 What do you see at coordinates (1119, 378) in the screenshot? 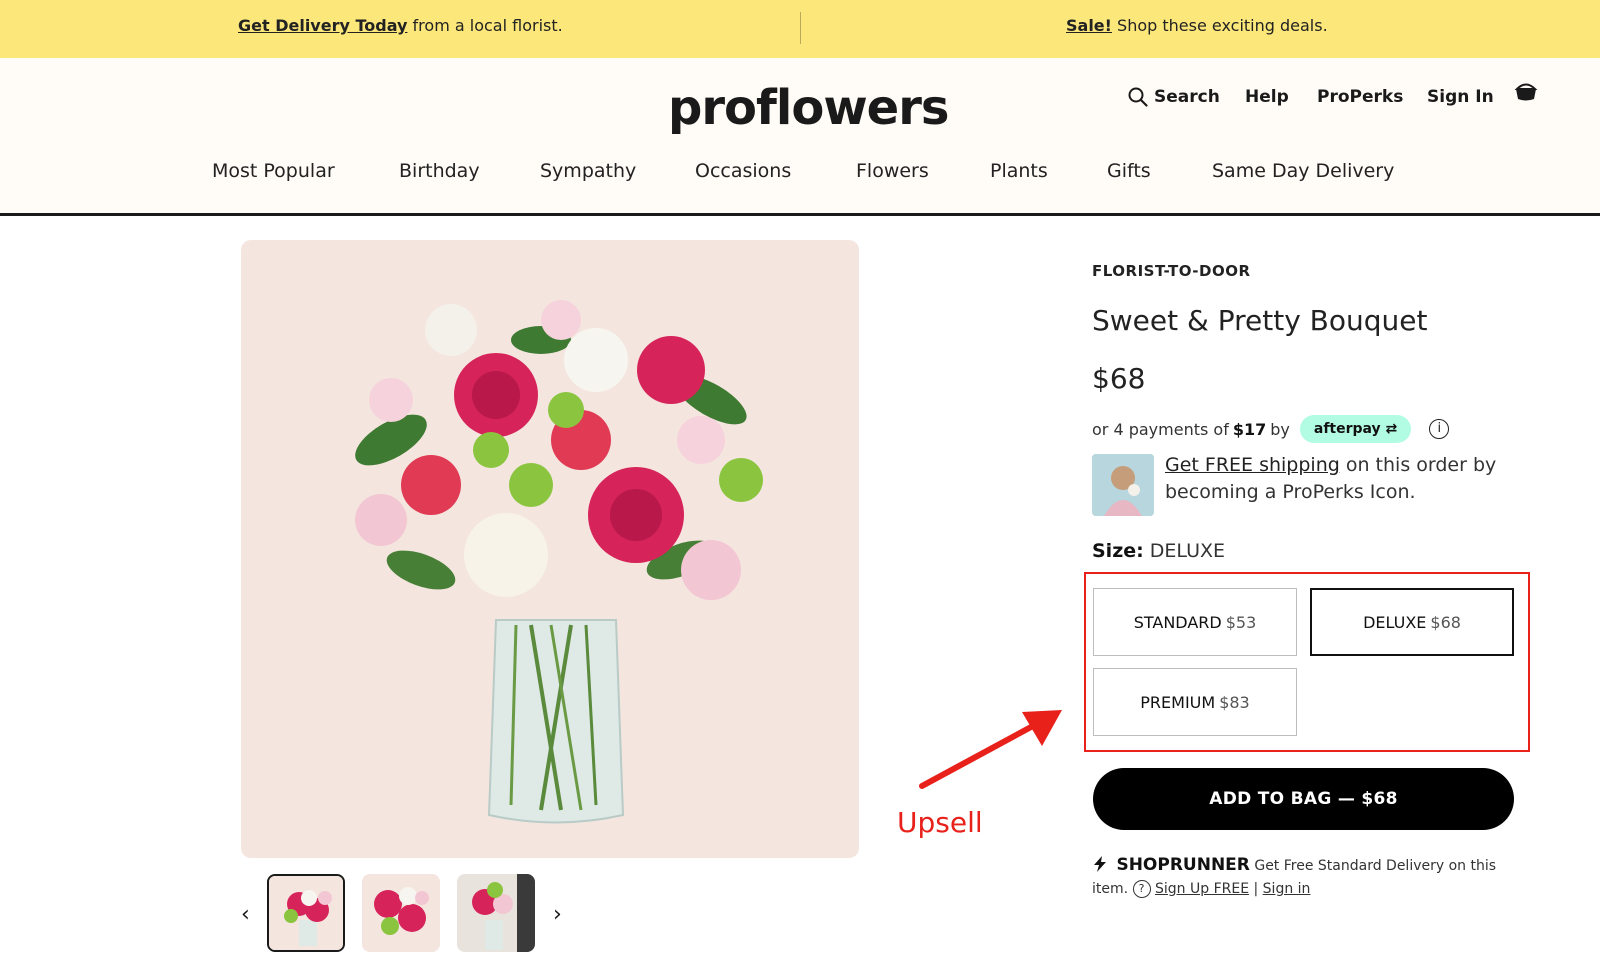
I see `product-price: $68` at bounding box center [1119, 378].